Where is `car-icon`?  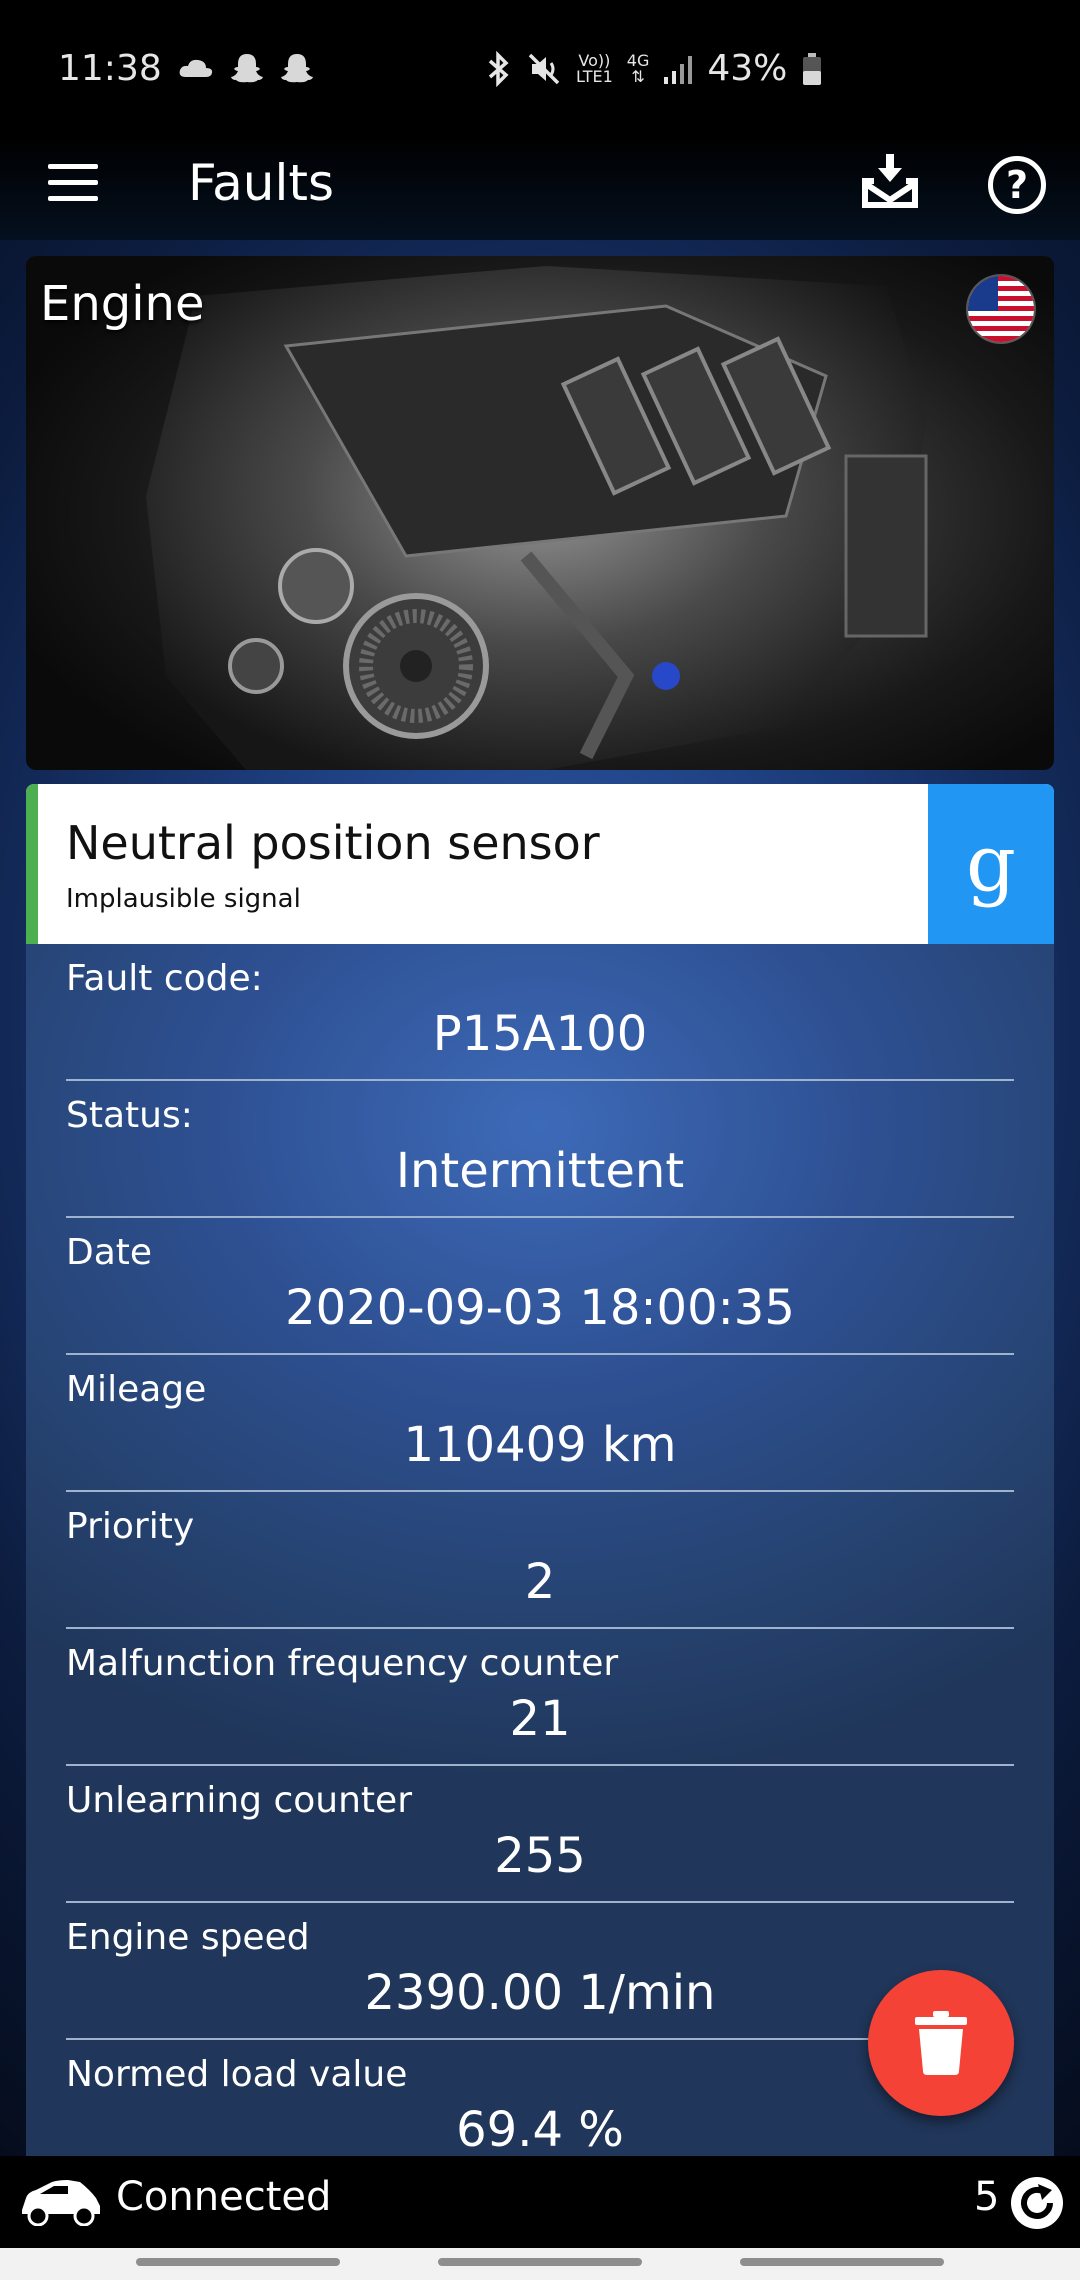 car-icon is located at coordinates (61, 2203).